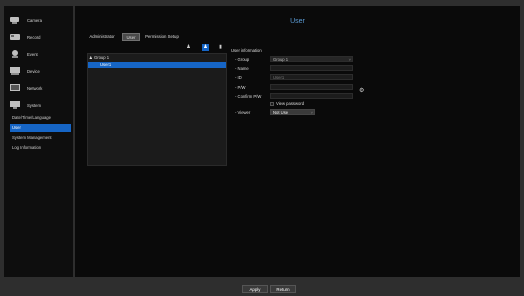 This screenshot has height=296, width=524. I want to click on tab-user: User, so click(131, 37).